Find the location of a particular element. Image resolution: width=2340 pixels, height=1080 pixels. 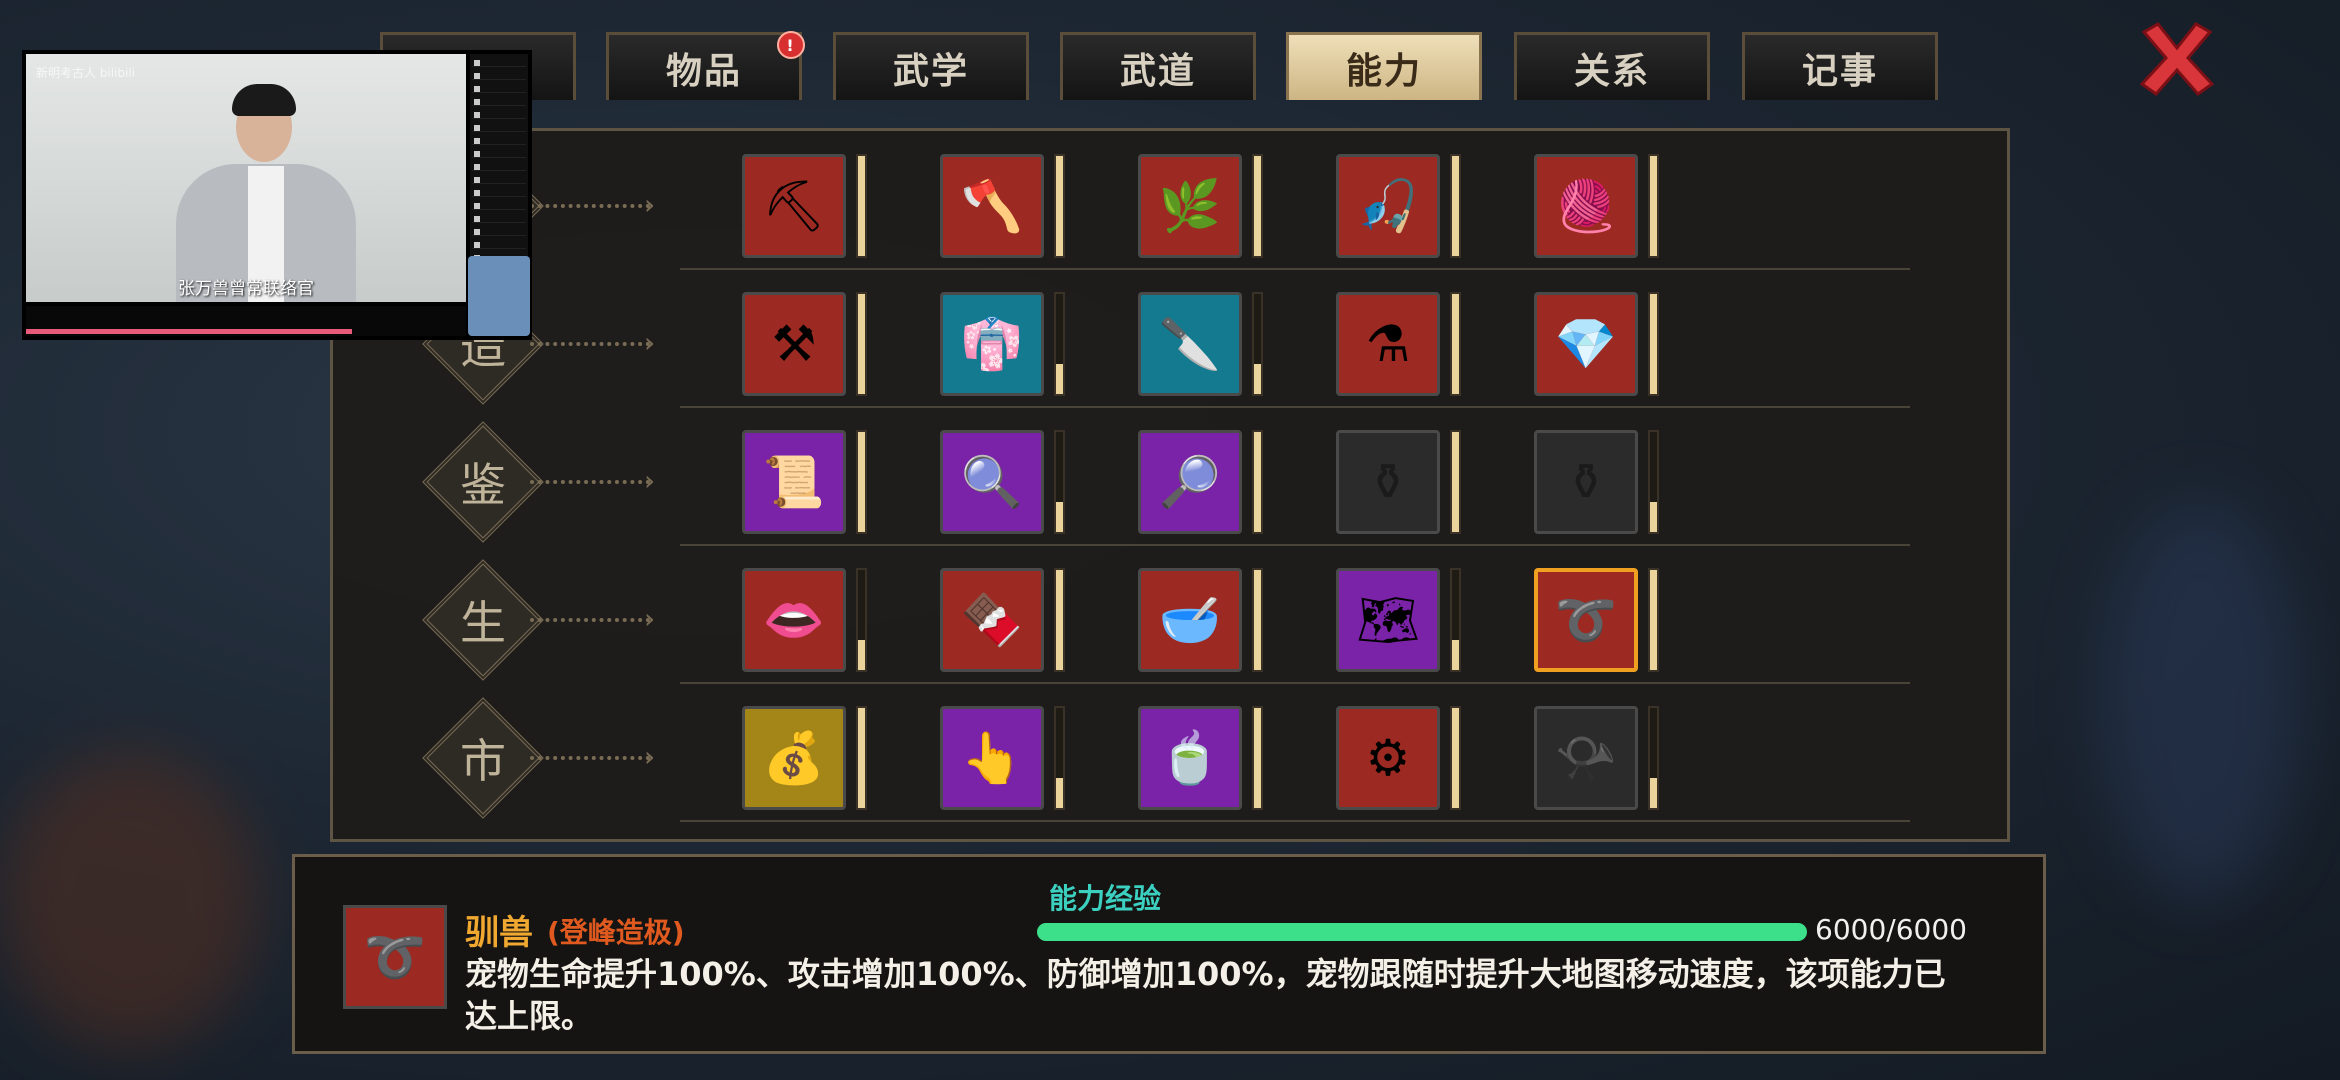

tab-6: 关系 is located at coordinates (1612, 66).